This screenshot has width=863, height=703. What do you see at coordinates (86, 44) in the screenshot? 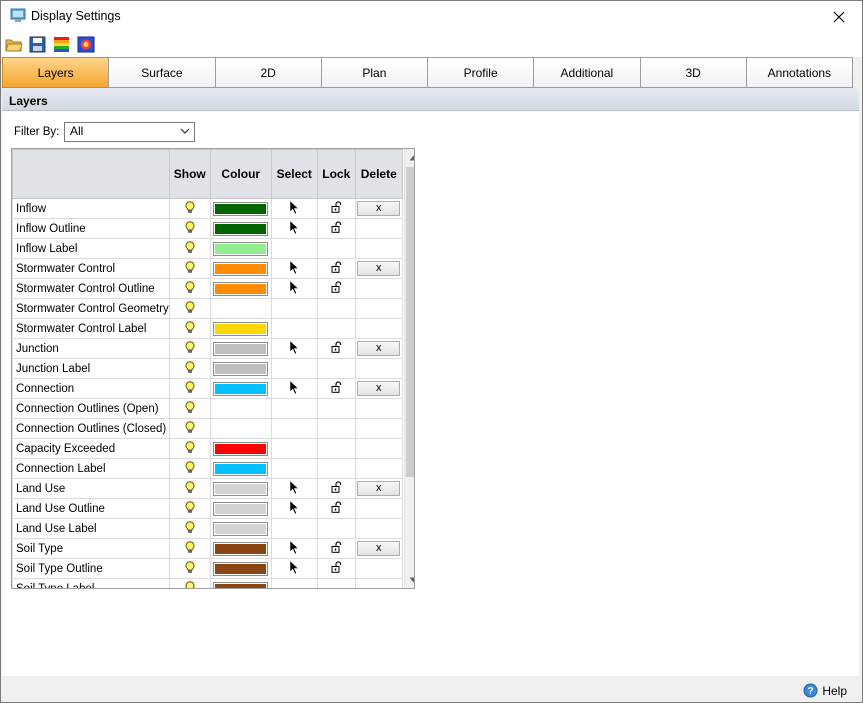
I see `theme-button` at bounding box center [86, 44].